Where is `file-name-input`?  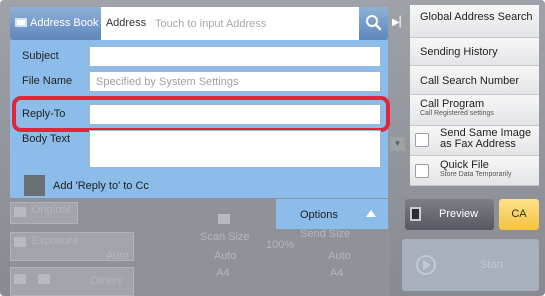
file-name-input is located at coordinates (235, 82).